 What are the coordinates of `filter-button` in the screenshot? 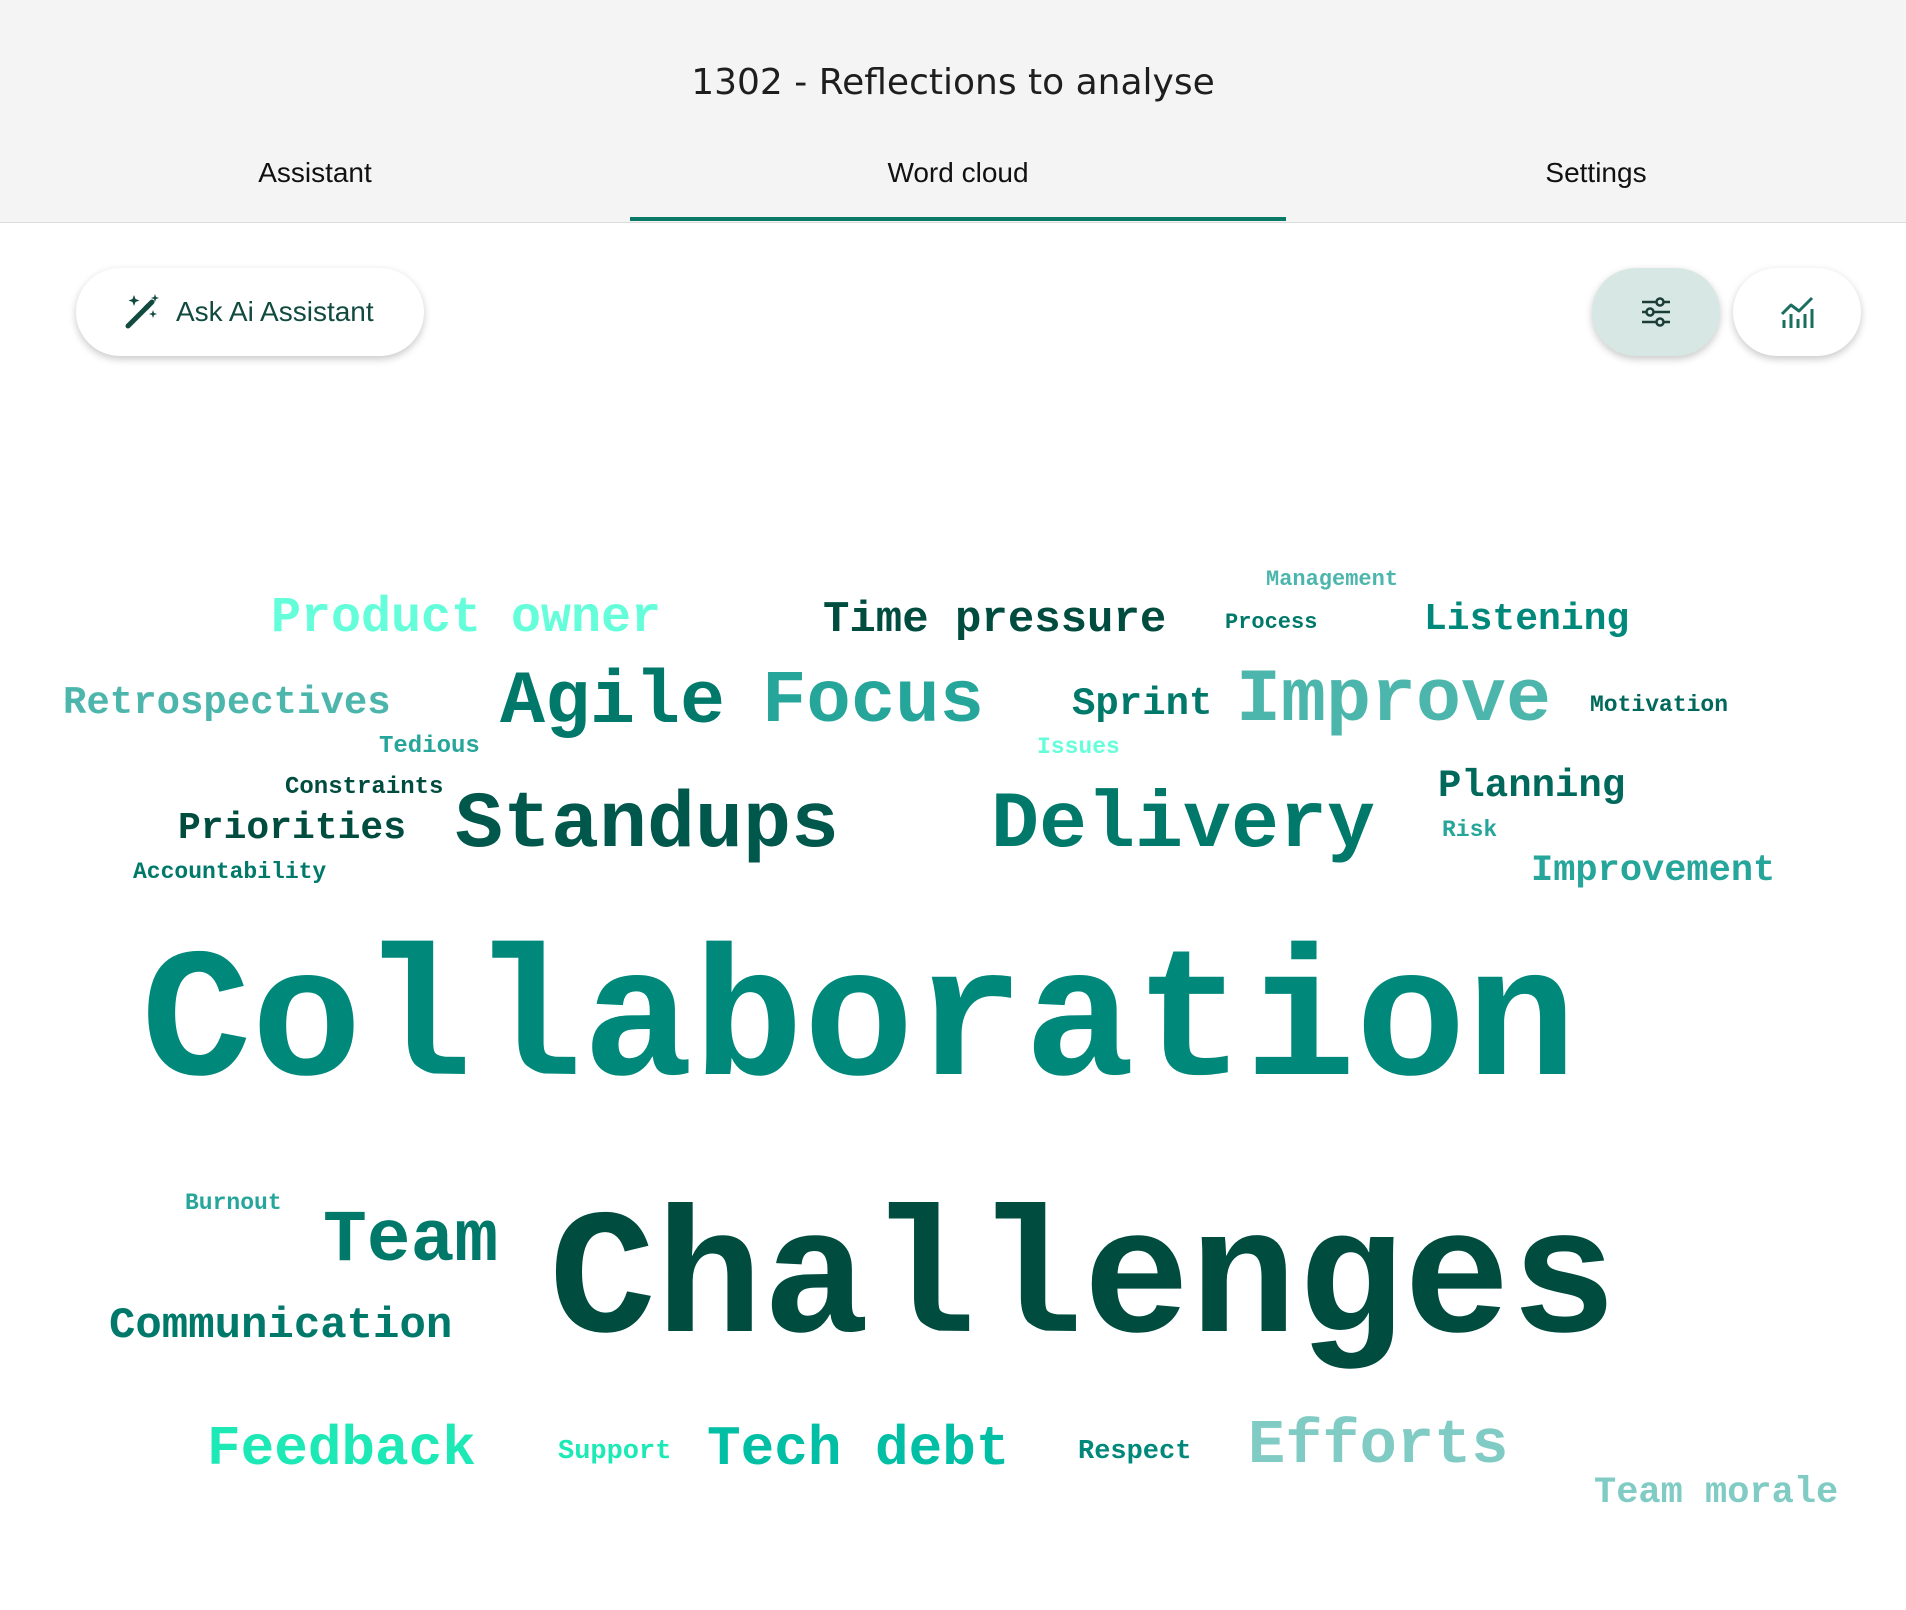 It's located at (1656, 312).